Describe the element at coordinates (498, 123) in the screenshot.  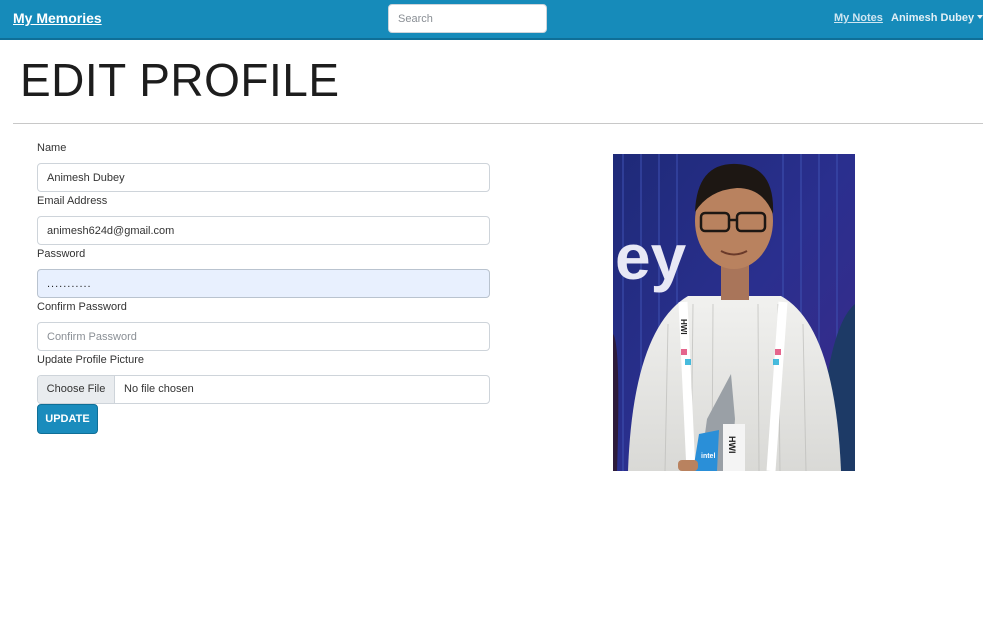
I see `divider` at that location.